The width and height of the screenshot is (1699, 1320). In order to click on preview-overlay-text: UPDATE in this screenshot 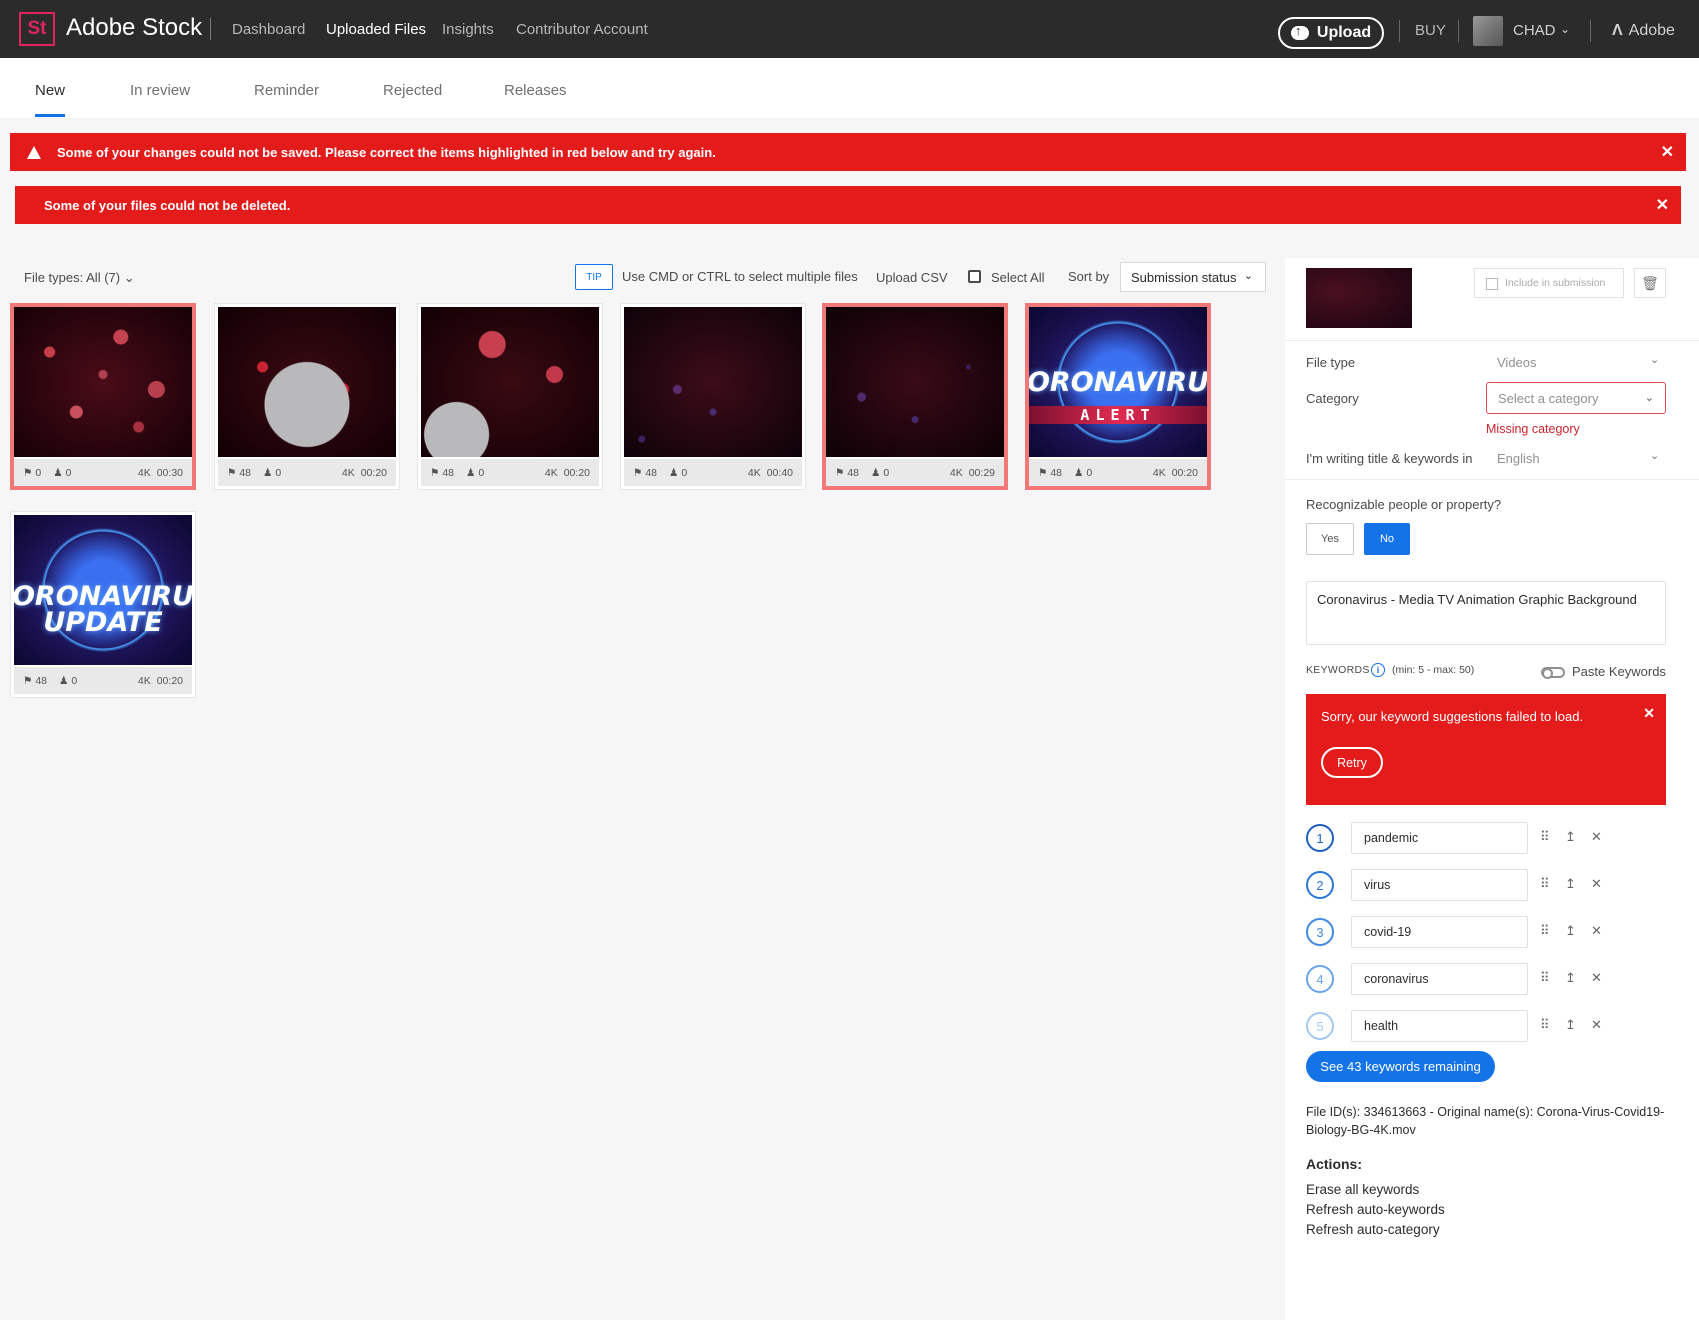, I will do `click(103, 622)`.